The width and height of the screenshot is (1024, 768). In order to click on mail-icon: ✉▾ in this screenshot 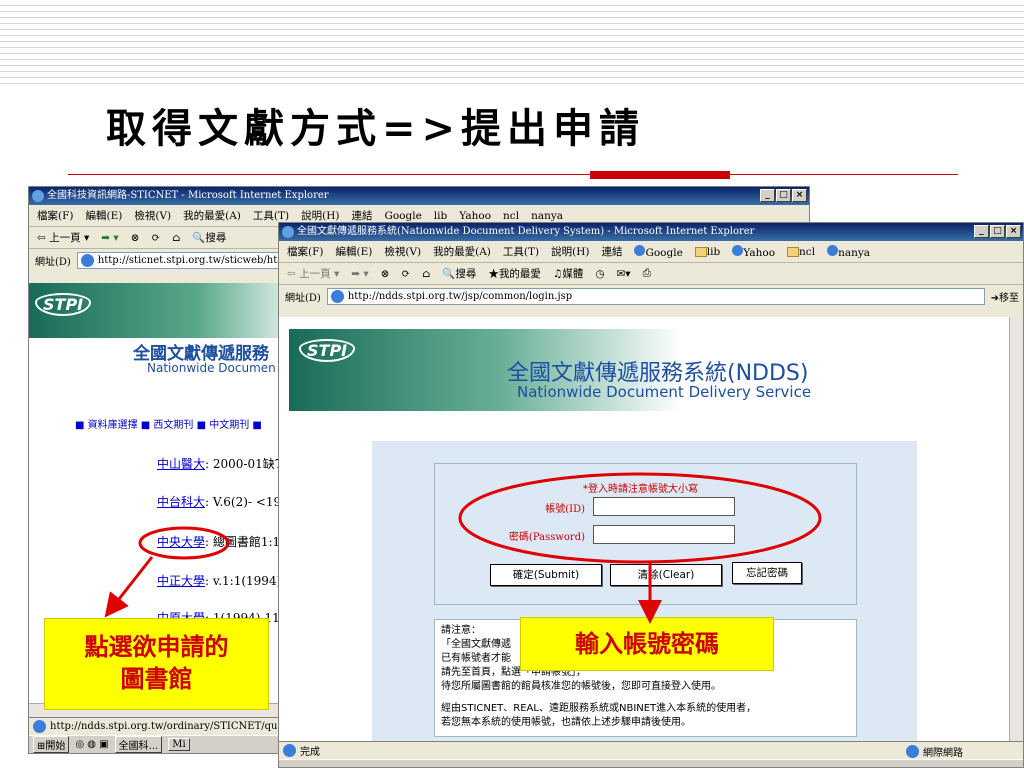, I will do `click(623, 274)`.